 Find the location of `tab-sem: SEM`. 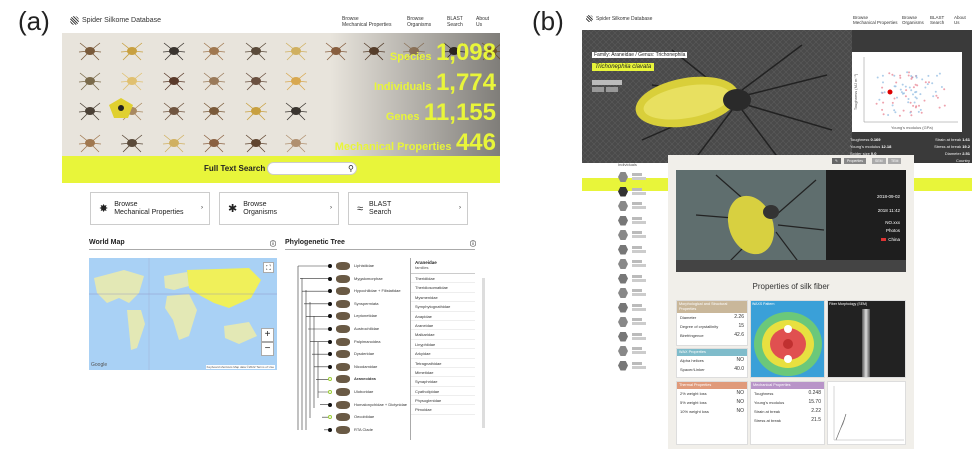

tab-sem: SEM is located at coordinates (879, 161).